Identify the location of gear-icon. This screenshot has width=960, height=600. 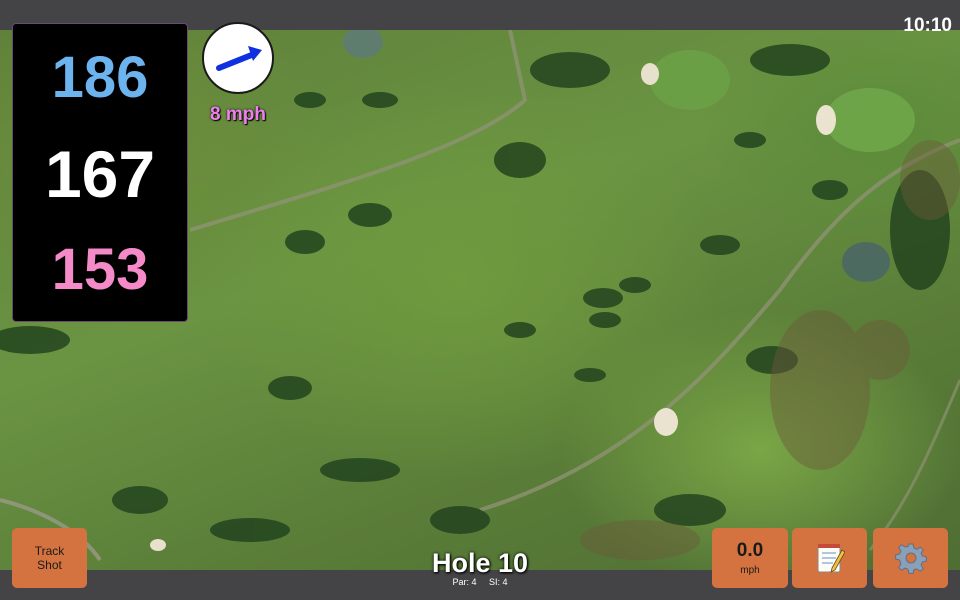
(910, 558).